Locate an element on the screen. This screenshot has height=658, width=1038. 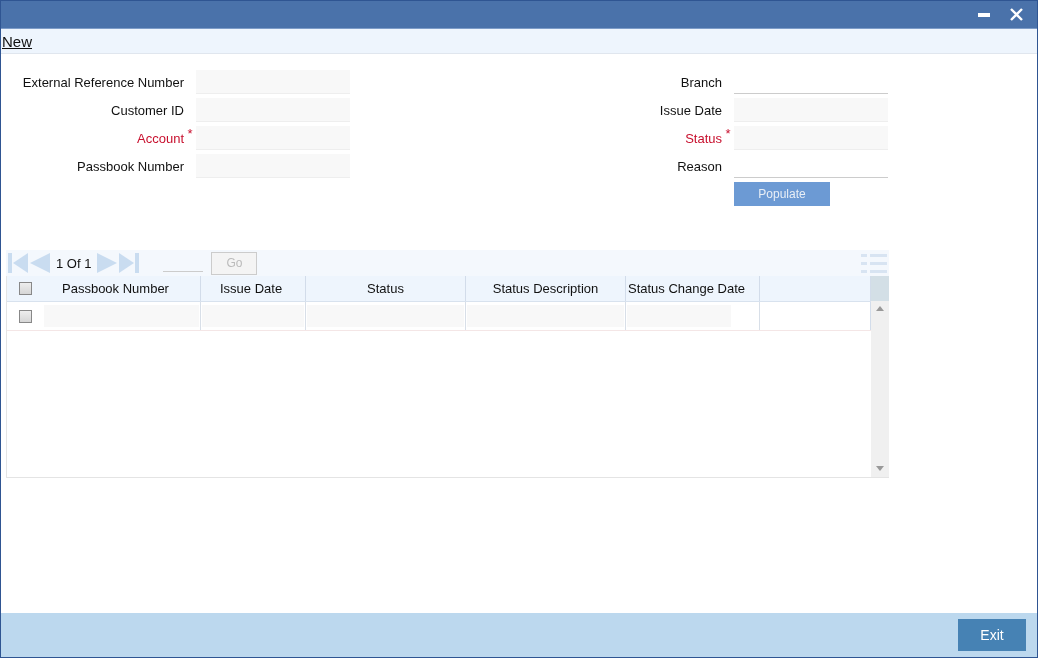
column-header: Status Change Date is located at coordinates (693, 288).